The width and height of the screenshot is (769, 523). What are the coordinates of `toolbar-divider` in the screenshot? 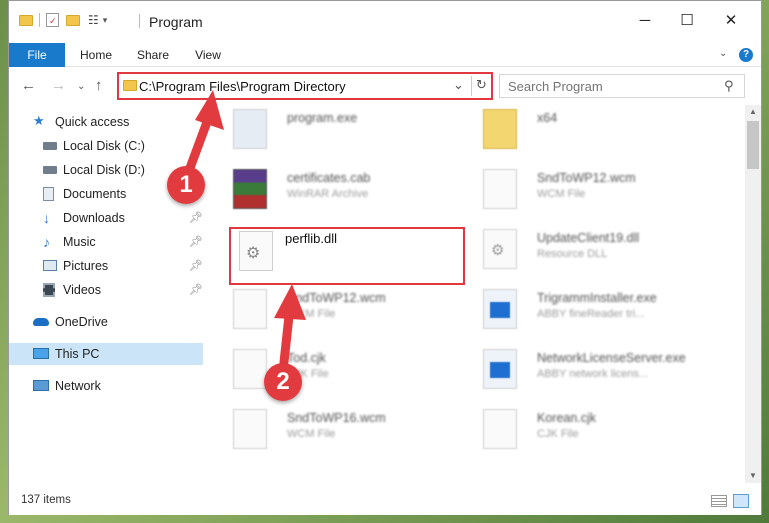 It's located at (39, 20).